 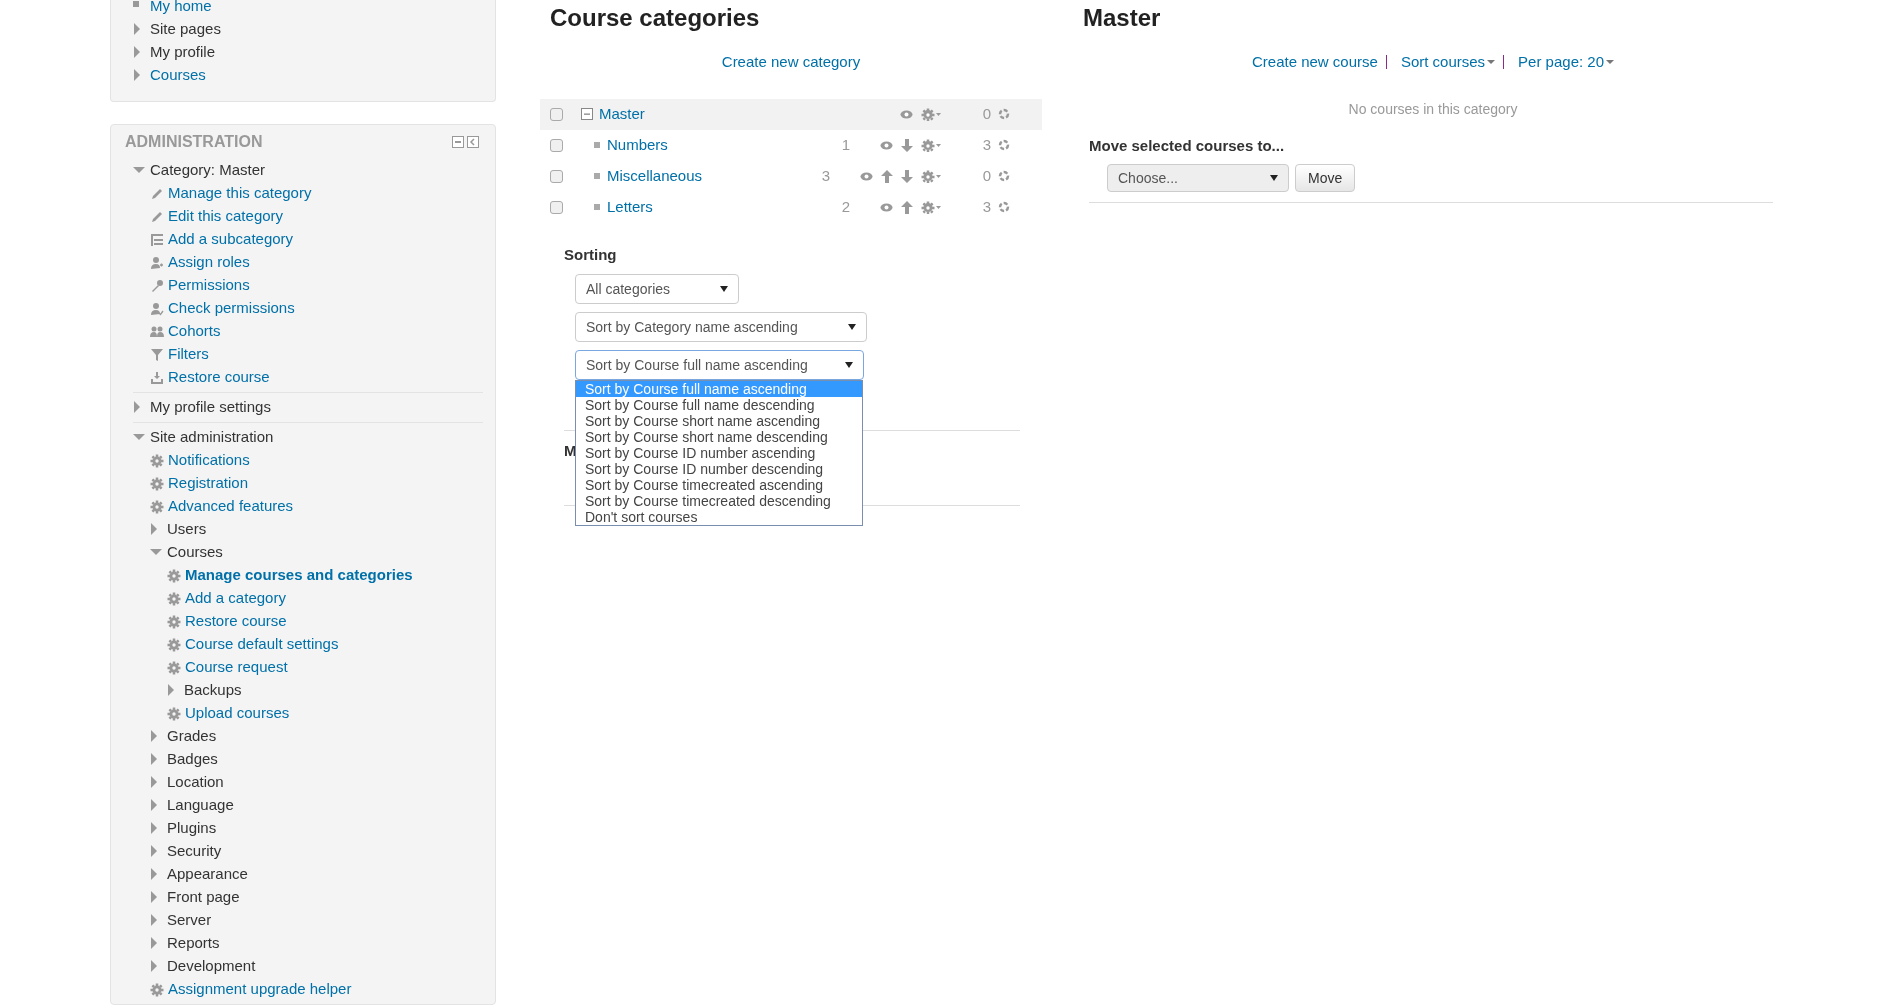 I want to click on nav-link: Registration, so click(x=208, y=483).